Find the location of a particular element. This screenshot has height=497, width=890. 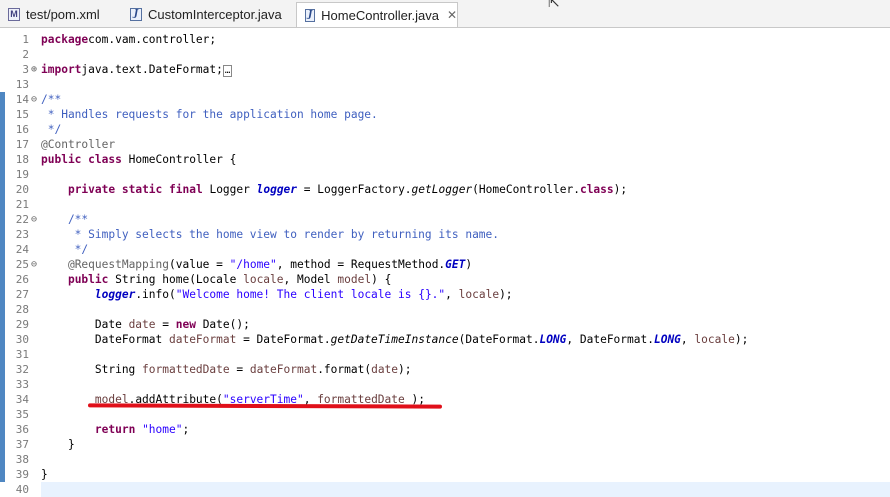

code-line: 24 */ is located at coordinates (445, 249).